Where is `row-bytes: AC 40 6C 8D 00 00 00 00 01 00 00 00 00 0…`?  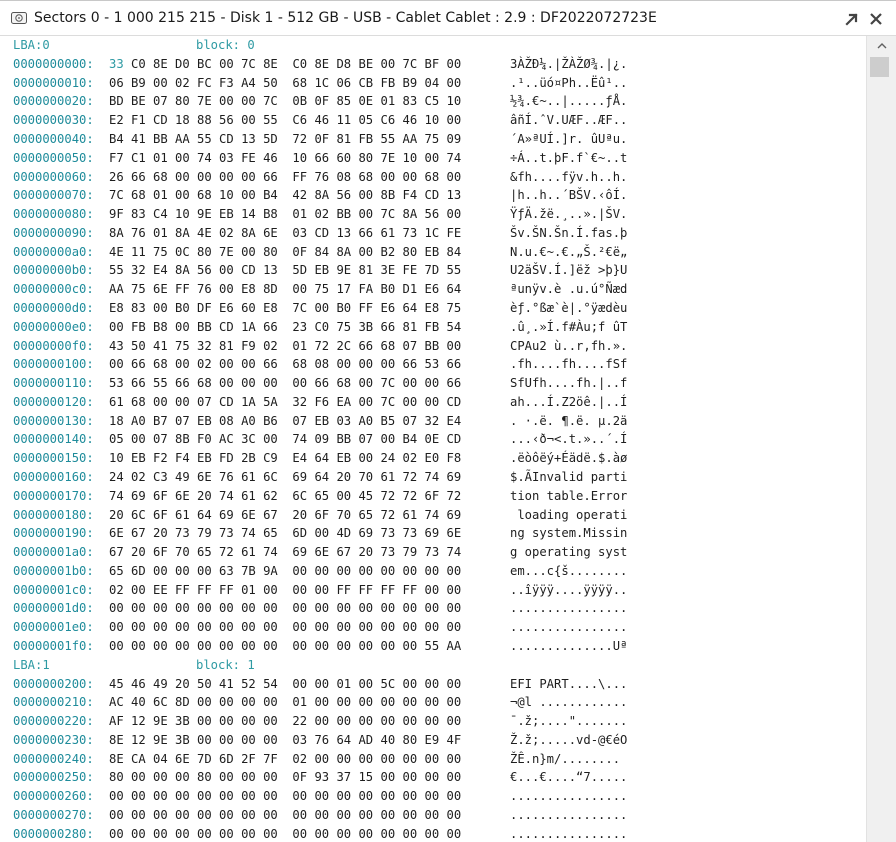
row-bytes: AC 40 6C 8D 00 00 00 00 01 00 00 00 00 0… is located at coordinates (285, 702).